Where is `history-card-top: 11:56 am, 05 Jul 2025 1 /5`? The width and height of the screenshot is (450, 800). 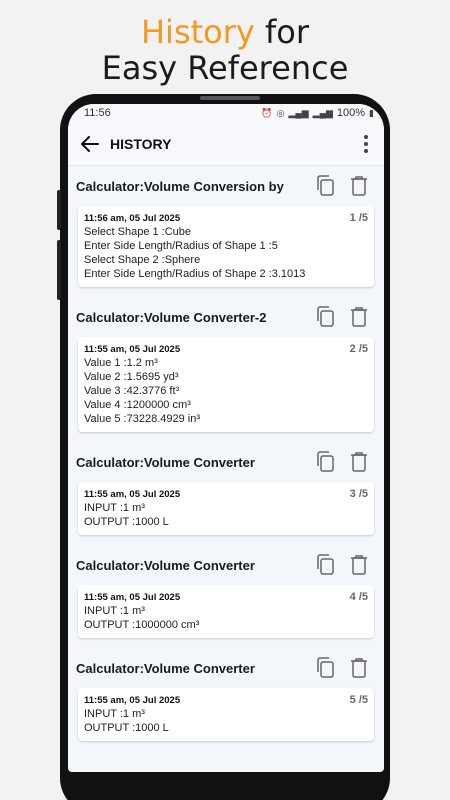 history-card-top: 11:56 am, 05 Jul 2025 1 /5 is located at coordinates (226, 218).